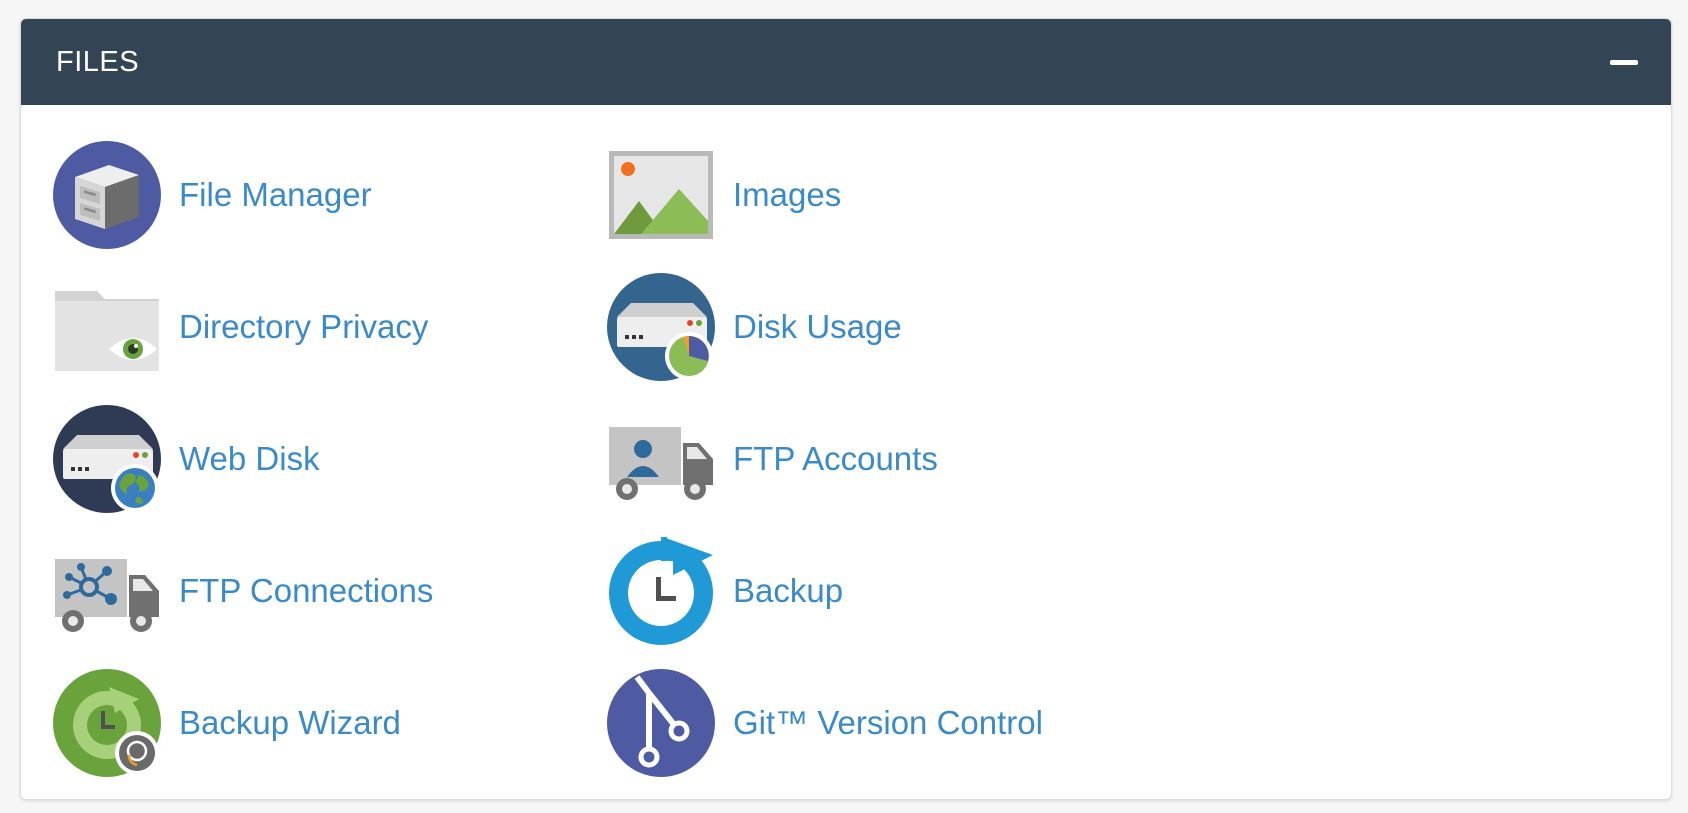 The image size is (1688, 813). I want to click on backup-link: Backup, so click(725, 591).